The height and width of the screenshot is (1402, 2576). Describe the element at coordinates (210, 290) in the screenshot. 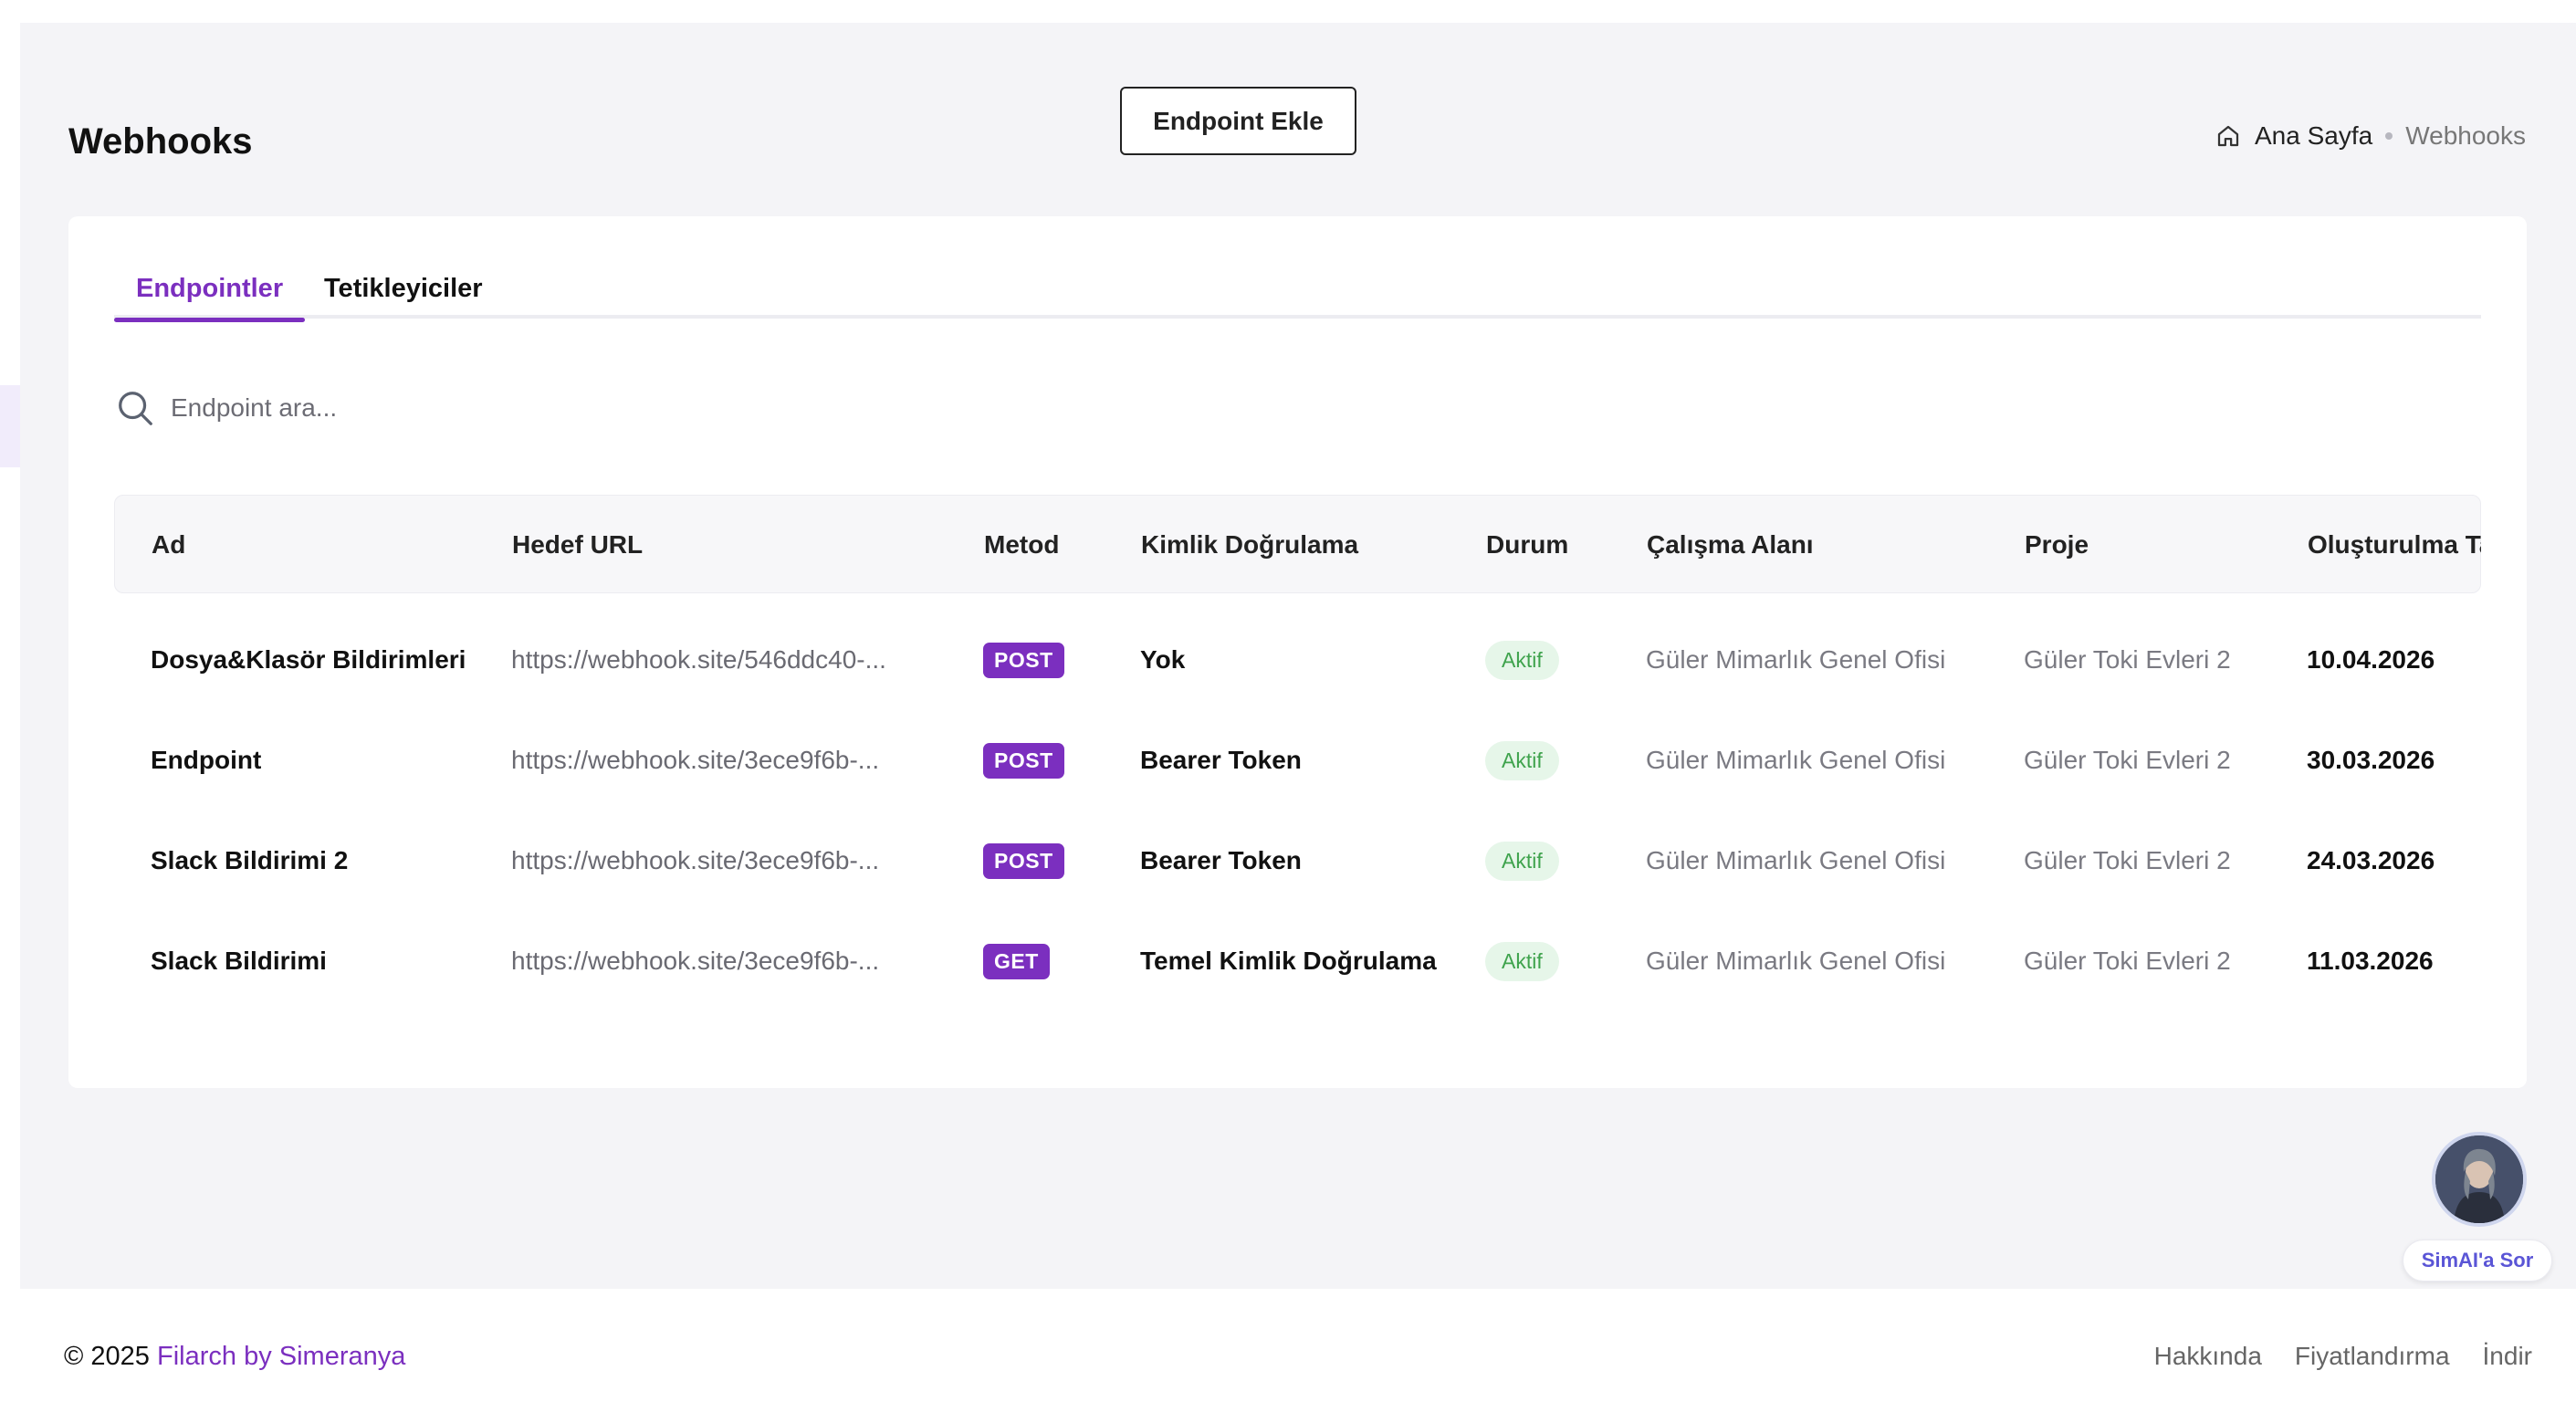

I see `tab-endpoints: Endpointler` at that location.